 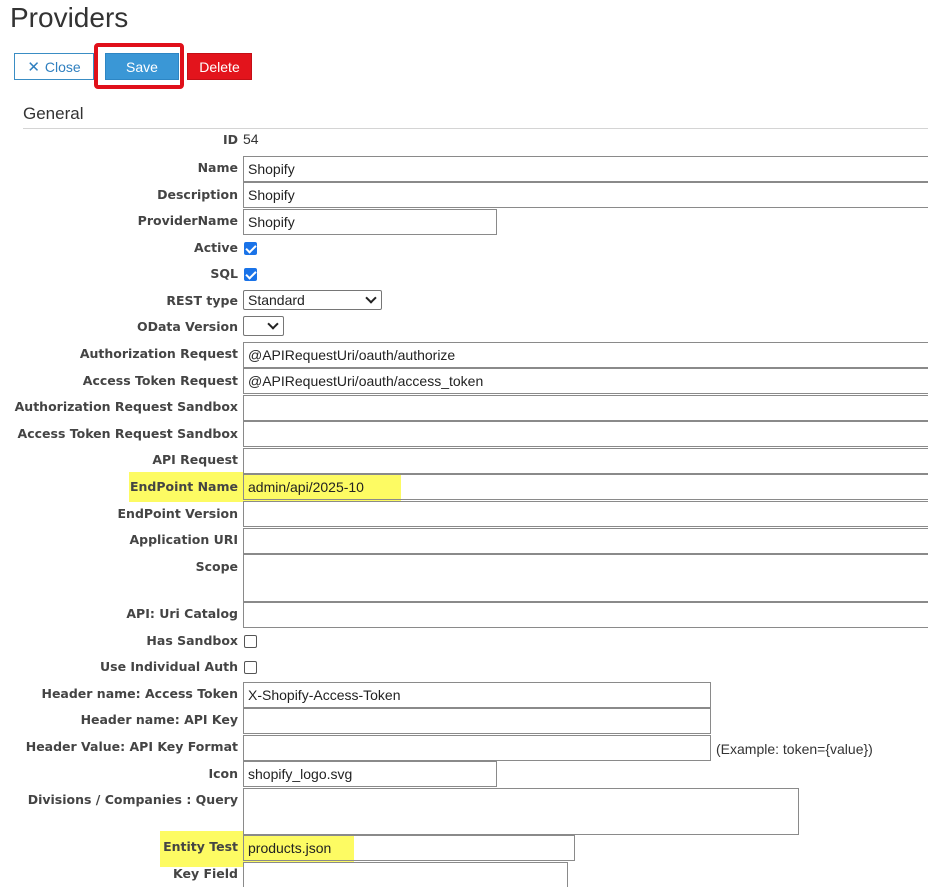 I want to click on api-request-input, so click(x=585, y=461).